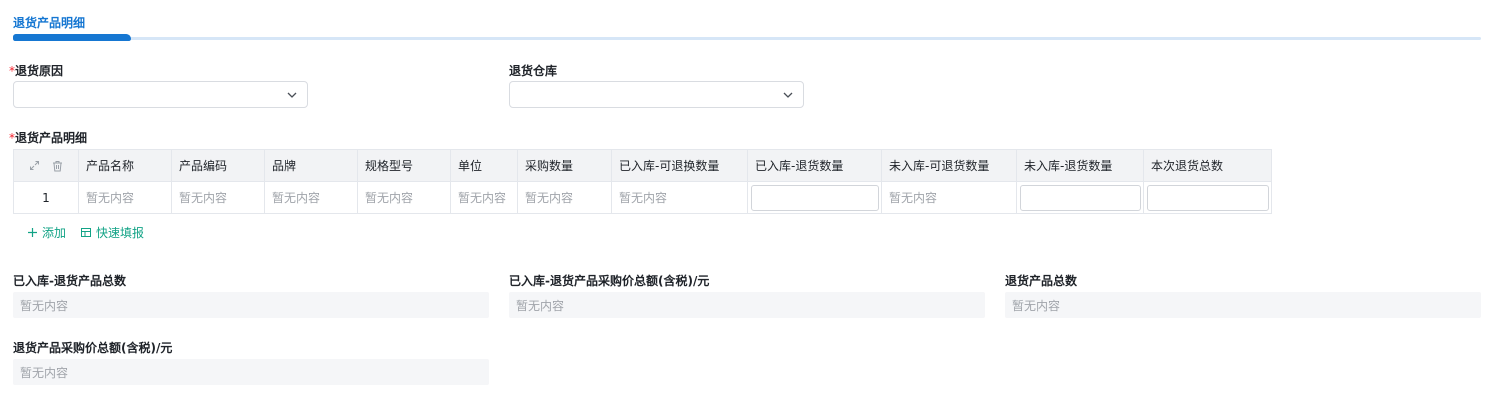 The image size is (1495, 399). I want to click on return-reason-select, so click(160, 94).